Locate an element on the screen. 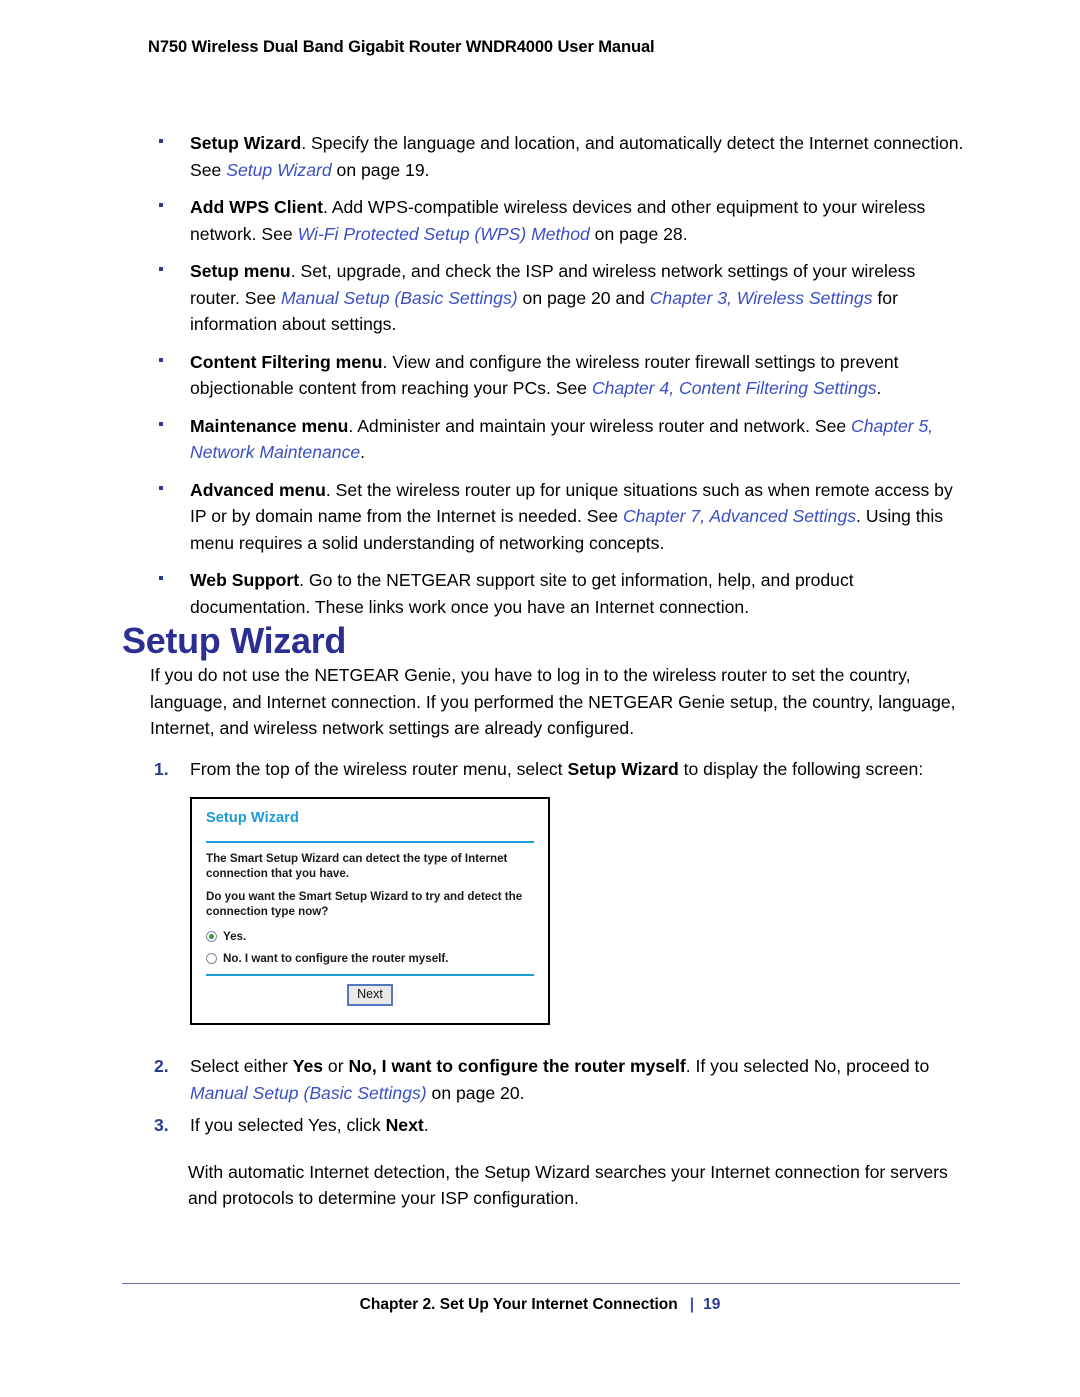  page-title: Setup Wizard is located at coordinates (234, 641).